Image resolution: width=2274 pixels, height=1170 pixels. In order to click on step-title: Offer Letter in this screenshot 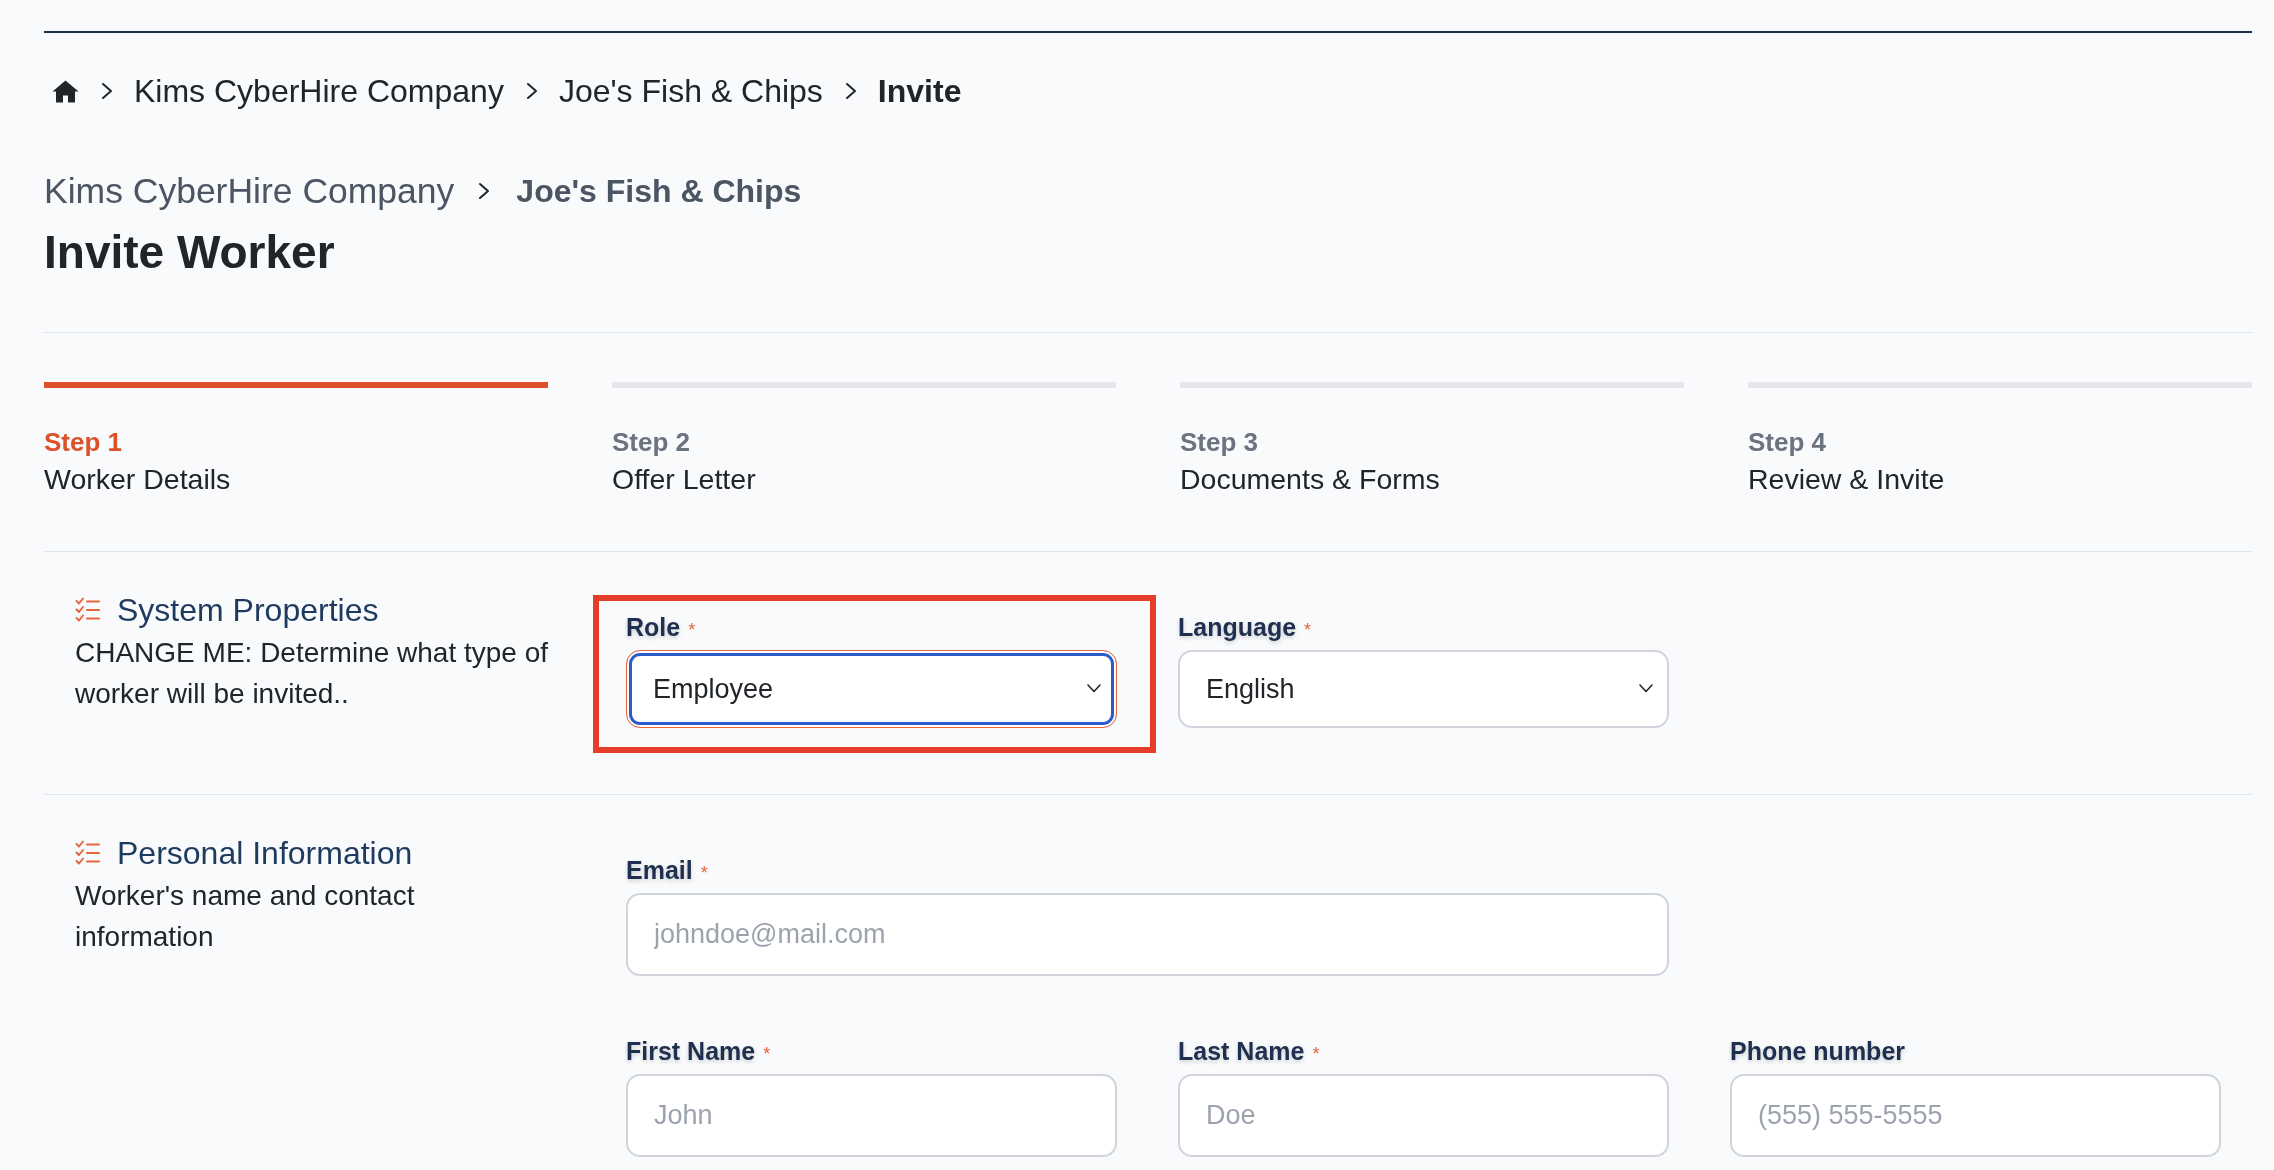, I will do `click(684, 479)`.